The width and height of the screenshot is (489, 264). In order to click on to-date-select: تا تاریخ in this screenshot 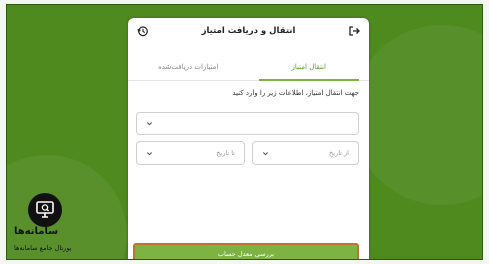, I will do `click(190, 153)`.